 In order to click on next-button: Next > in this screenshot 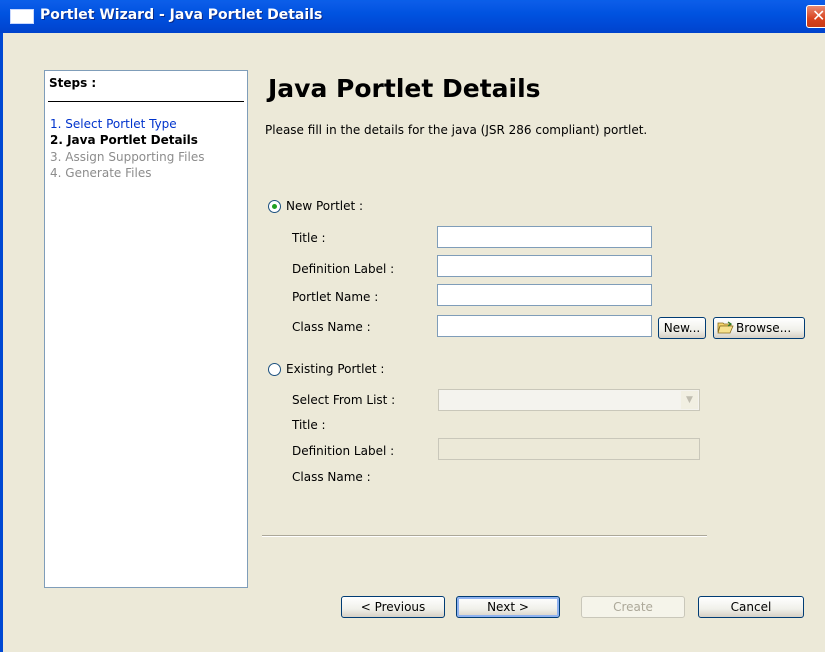, I will do `click(508, 607)`.